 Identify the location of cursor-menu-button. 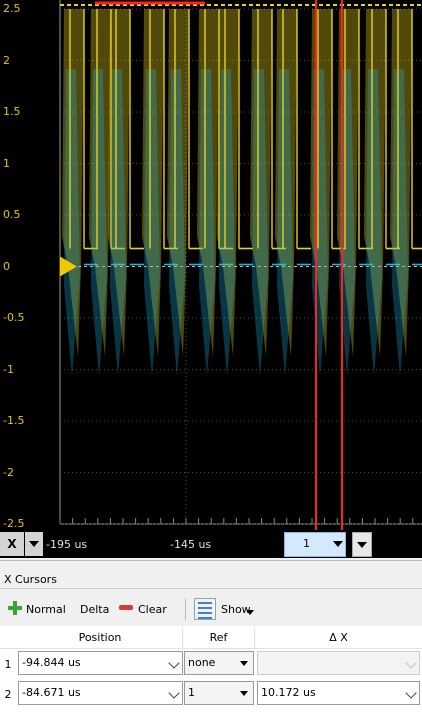
(362, 544).